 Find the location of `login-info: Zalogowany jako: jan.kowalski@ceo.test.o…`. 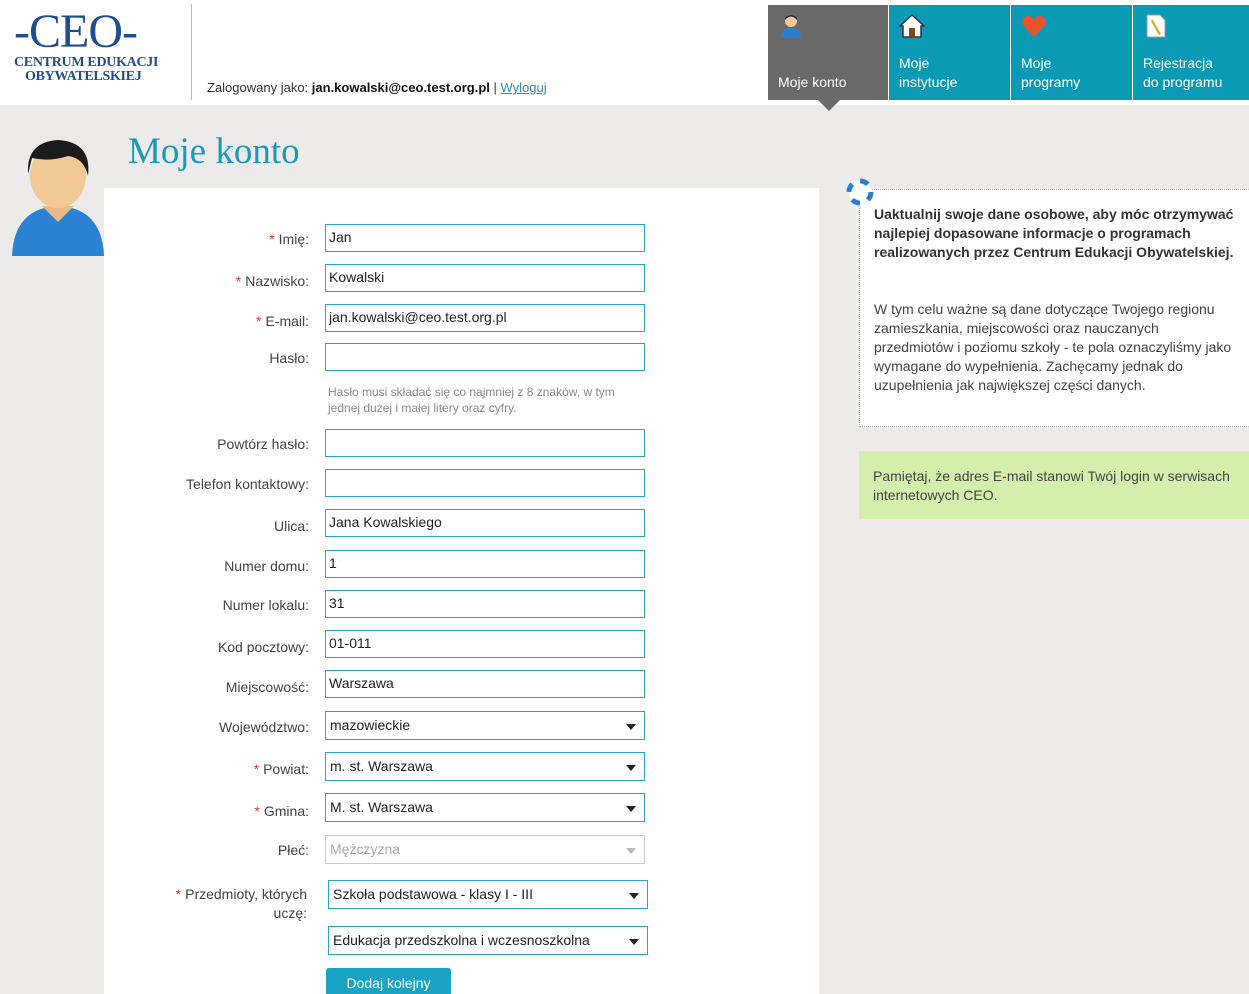

login-info: Zalogowany jako: jan.kowalski@ceo.test.o… is located at coordinates (377, 87).